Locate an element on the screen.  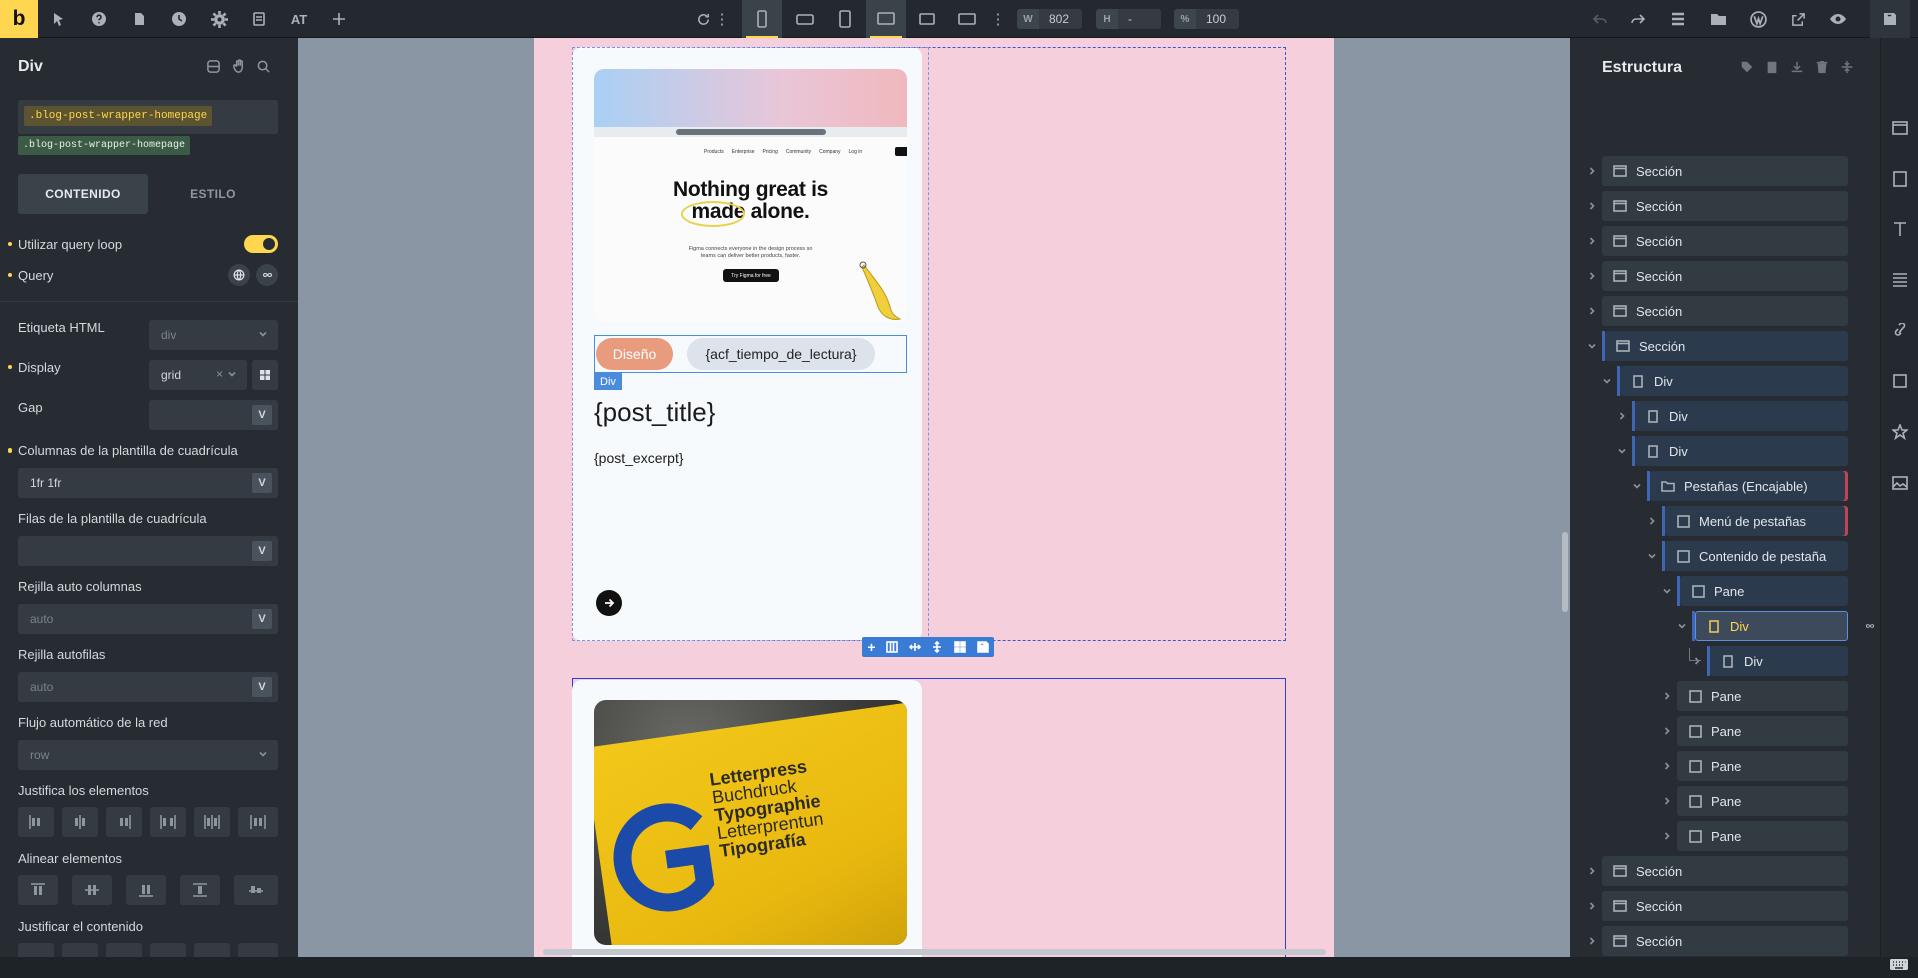
external-link-icon is located at coordinates (1798, 19).